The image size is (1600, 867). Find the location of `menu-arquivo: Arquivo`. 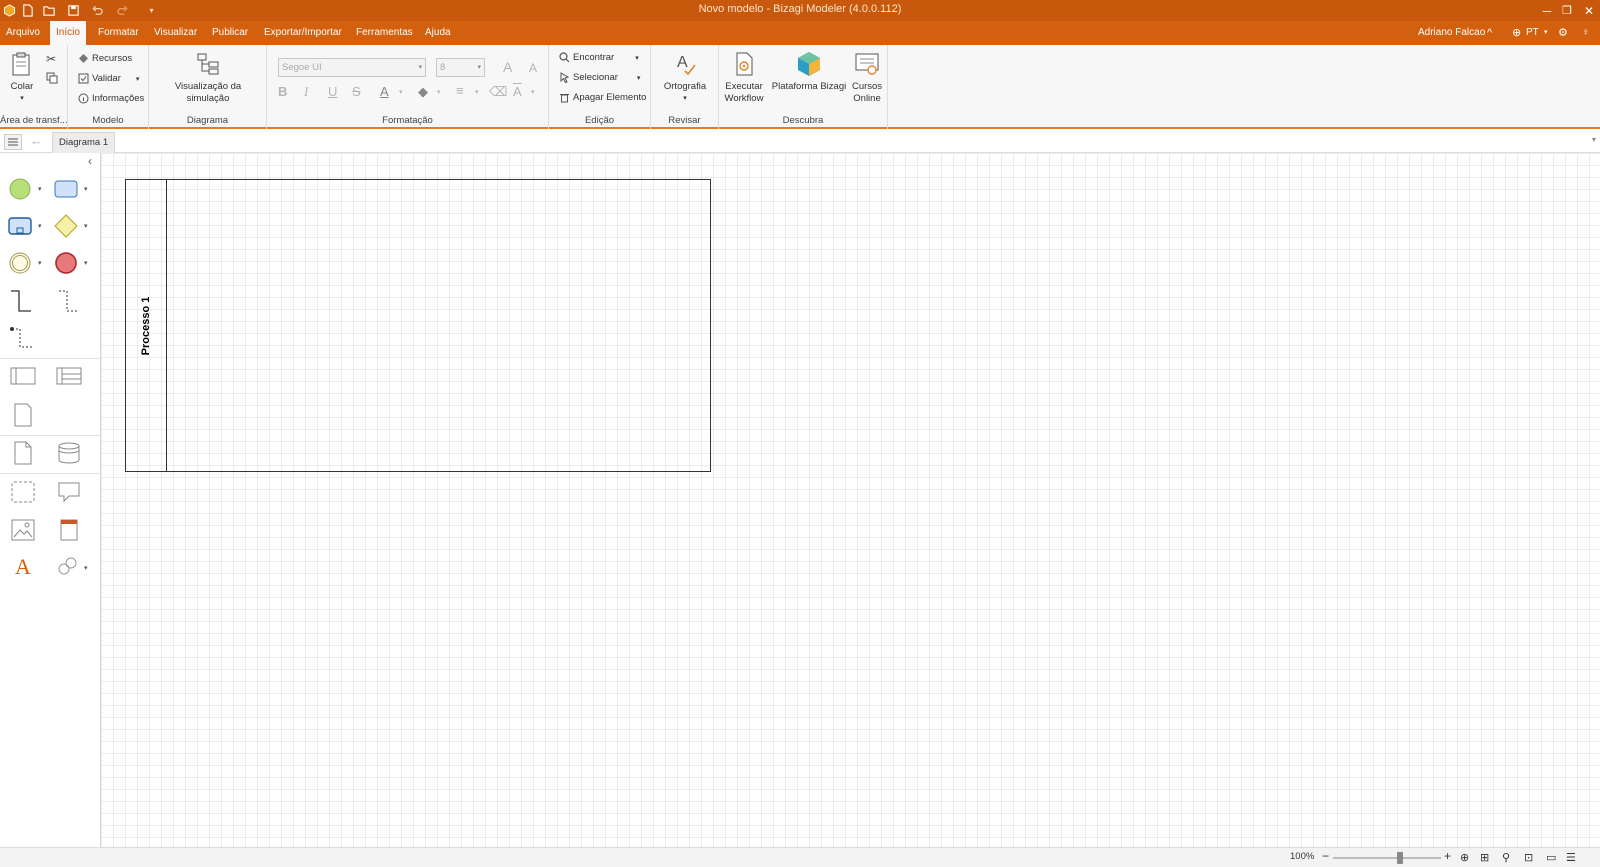

menu-arquivo: Arquivo is located at coordinates (23, 33).